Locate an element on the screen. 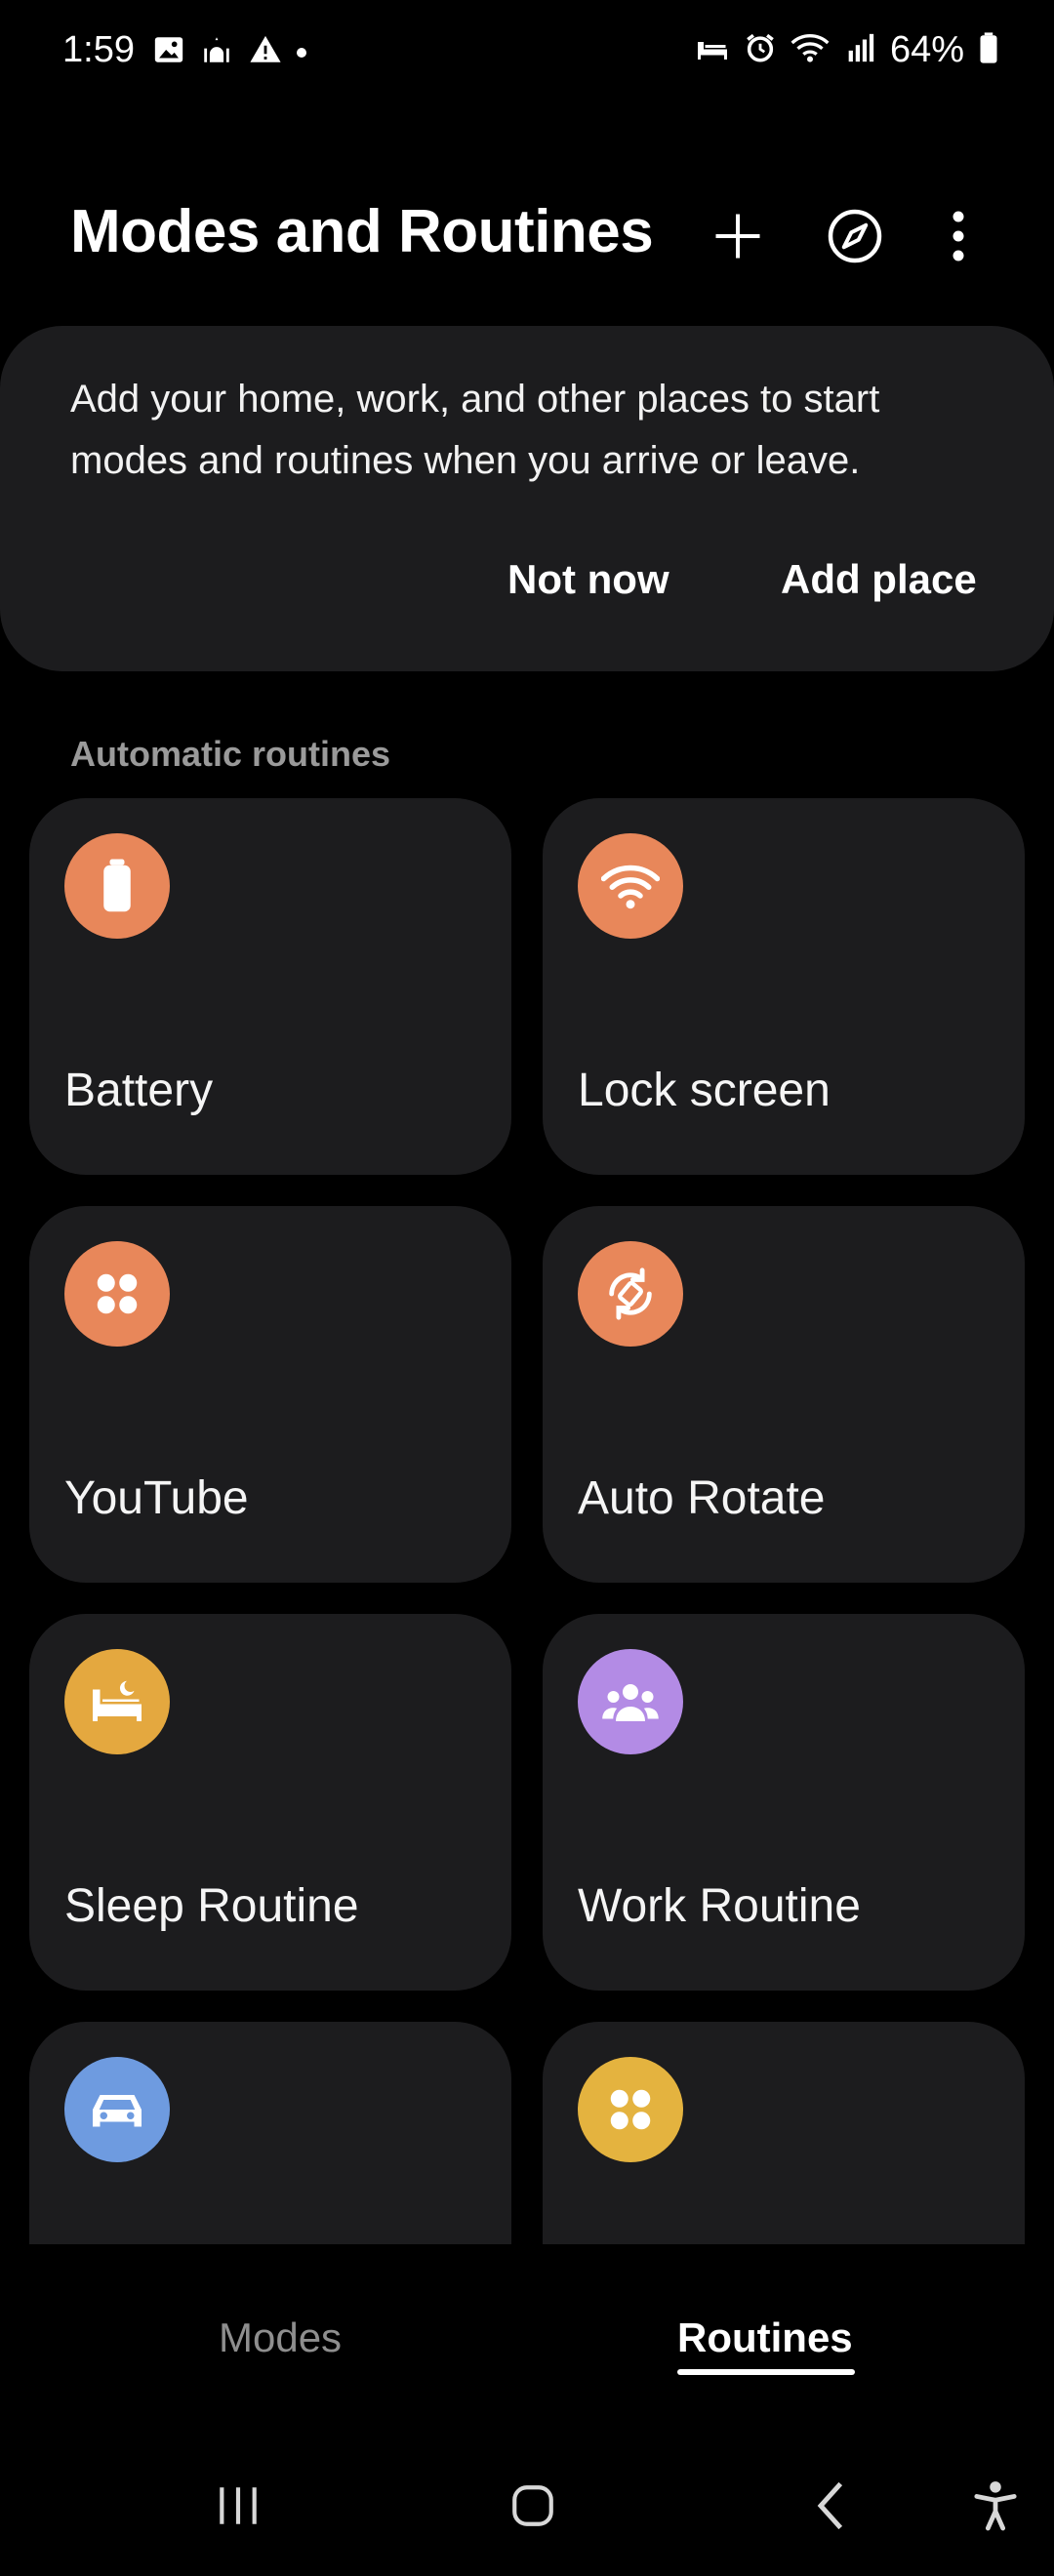 Image resolution: width=1054 pixels, height=2576 pixels. discover-icon is located at coordinates (855, 238).